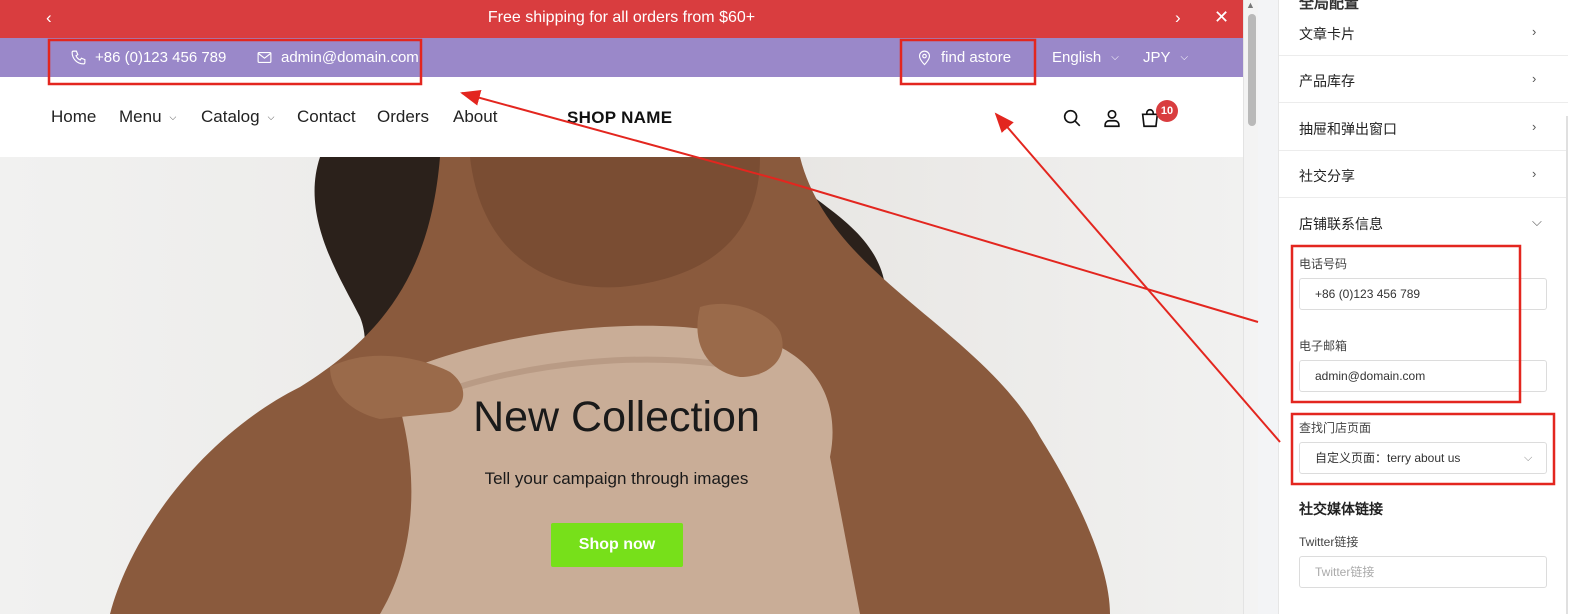 The width and height of the screenshot is (1584, 614). Describe the element at coordinates (1178, 18) in the screenshot. I see `announcement-next-button: ›` at that location.